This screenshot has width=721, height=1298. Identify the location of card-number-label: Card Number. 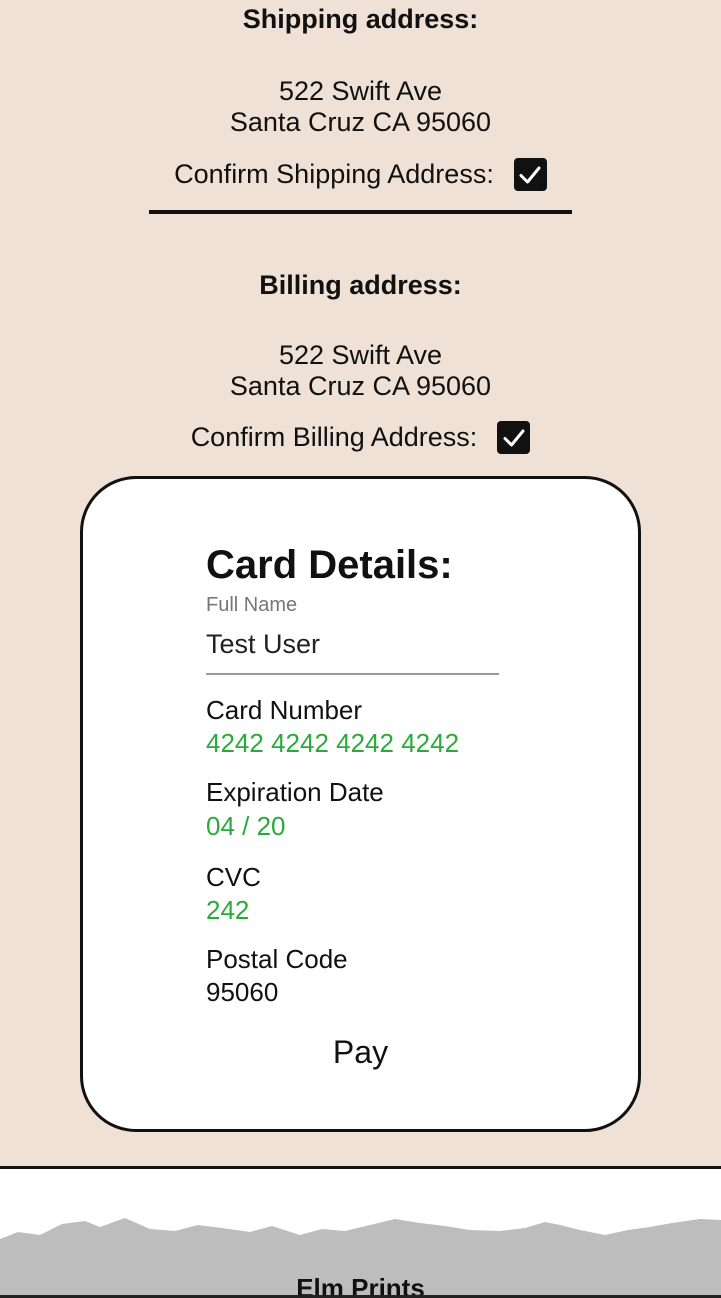
(284, 710).